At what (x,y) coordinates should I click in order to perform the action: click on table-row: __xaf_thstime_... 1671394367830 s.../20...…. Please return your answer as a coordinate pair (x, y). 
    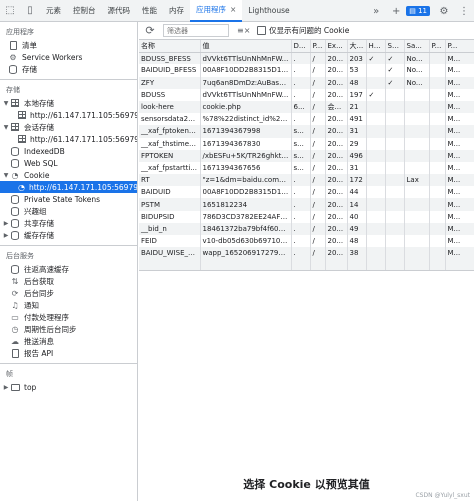
    Looking at the image, I should click on (306, 143).